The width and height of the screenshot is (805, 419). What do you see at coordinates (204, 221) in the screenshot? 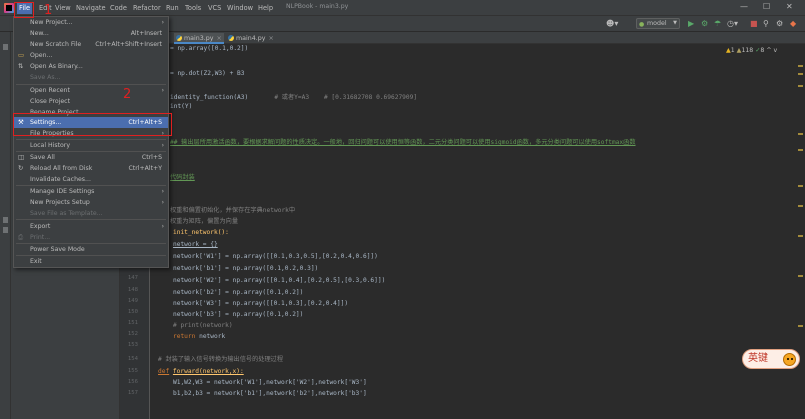
I see `code-comment: 权重为矩阵，偏置为向量` at bounding box center [204, 221].